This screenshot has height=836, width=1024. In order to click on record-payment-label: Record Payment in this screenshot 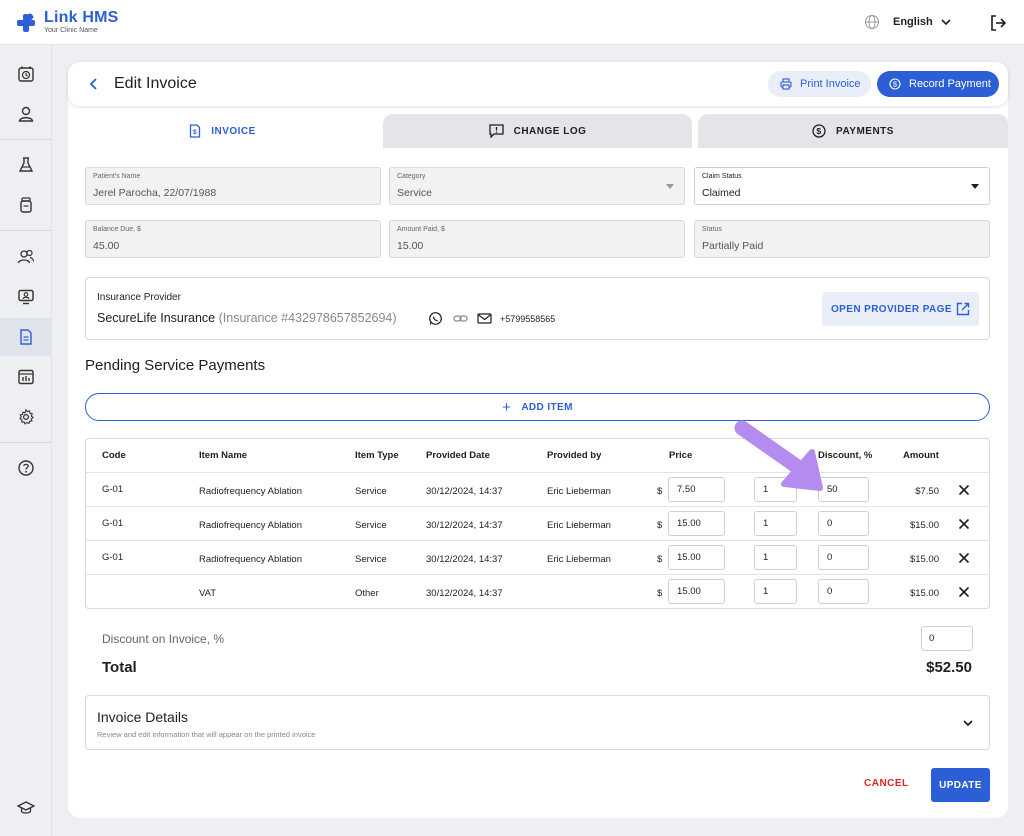, I will do `click(950, 84)`.